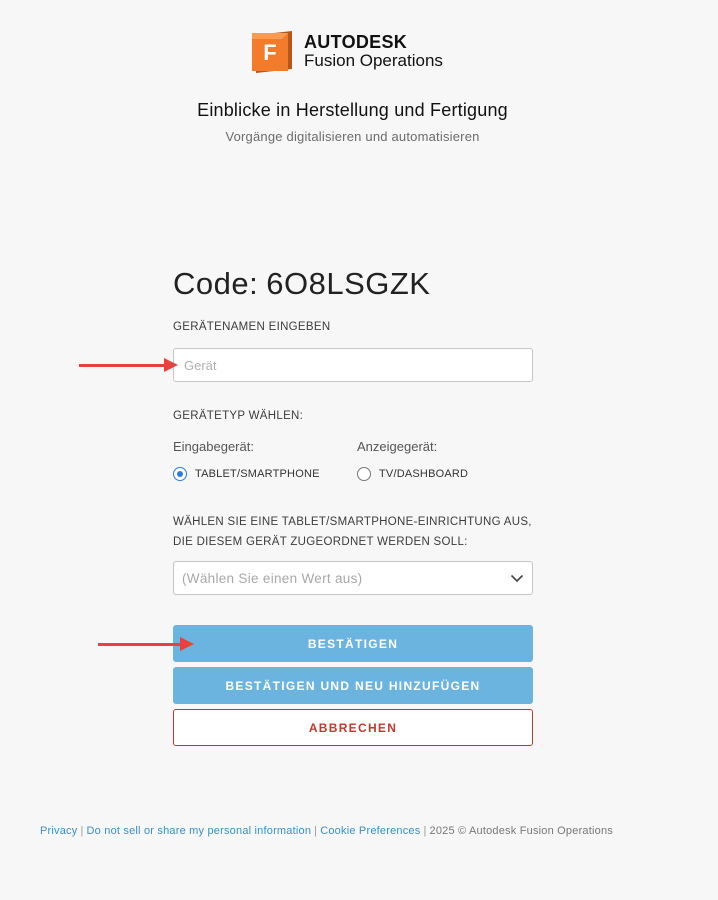 The width and height of the screenshot is (718, 900). Describe the element at coordinates (257, 474) in the screenshot. I see `radio-tablet-label: TABLET/SMARTPHONE` at that location.